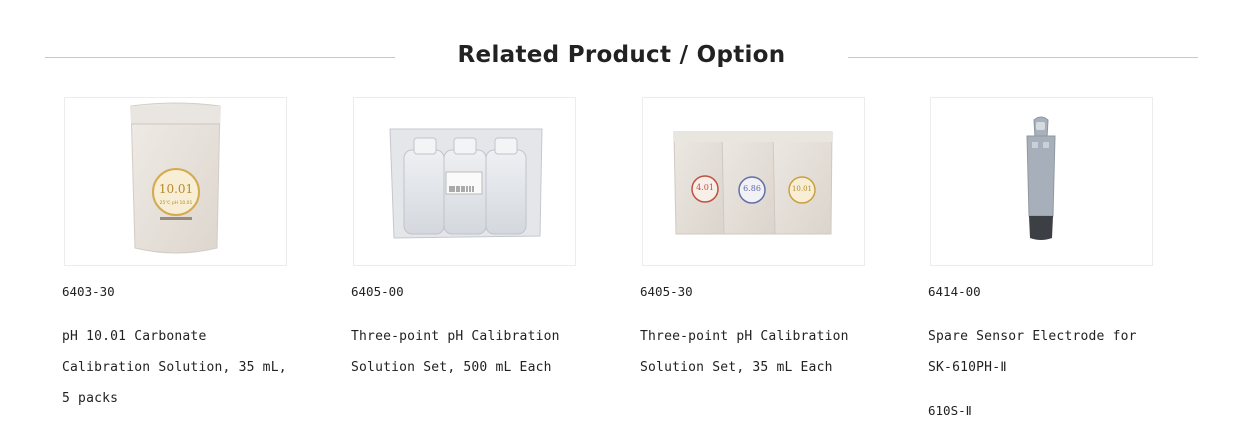 The image size is (1243, 428). I want to click on pouch-set-icon: 4.01 6.86 10.01, so click(753, 183).